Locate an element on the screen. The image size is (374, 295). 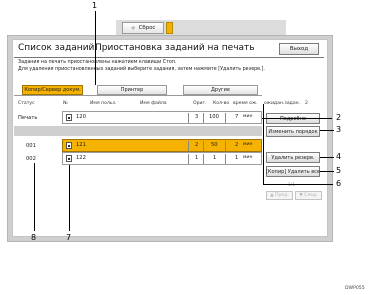
callout-2: 2 is located at coordinates (339, 117).